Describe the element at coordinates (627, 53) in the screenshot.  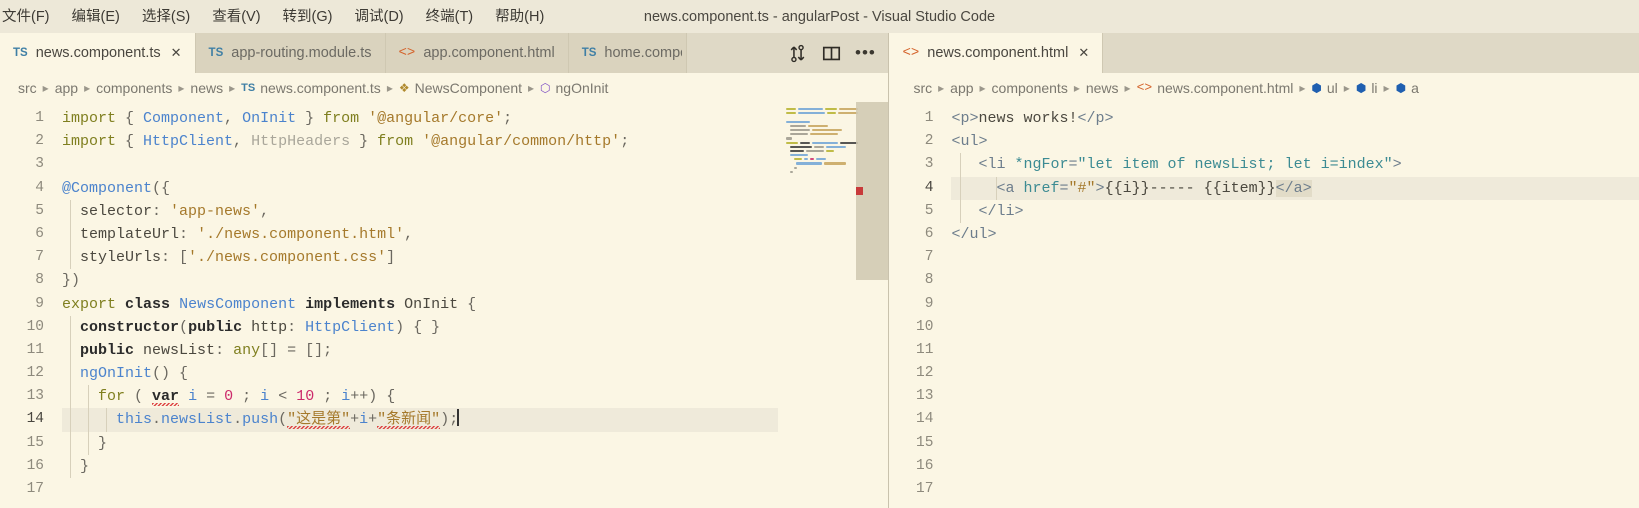
I see `tab-home-component: TS home.compo` at that location.